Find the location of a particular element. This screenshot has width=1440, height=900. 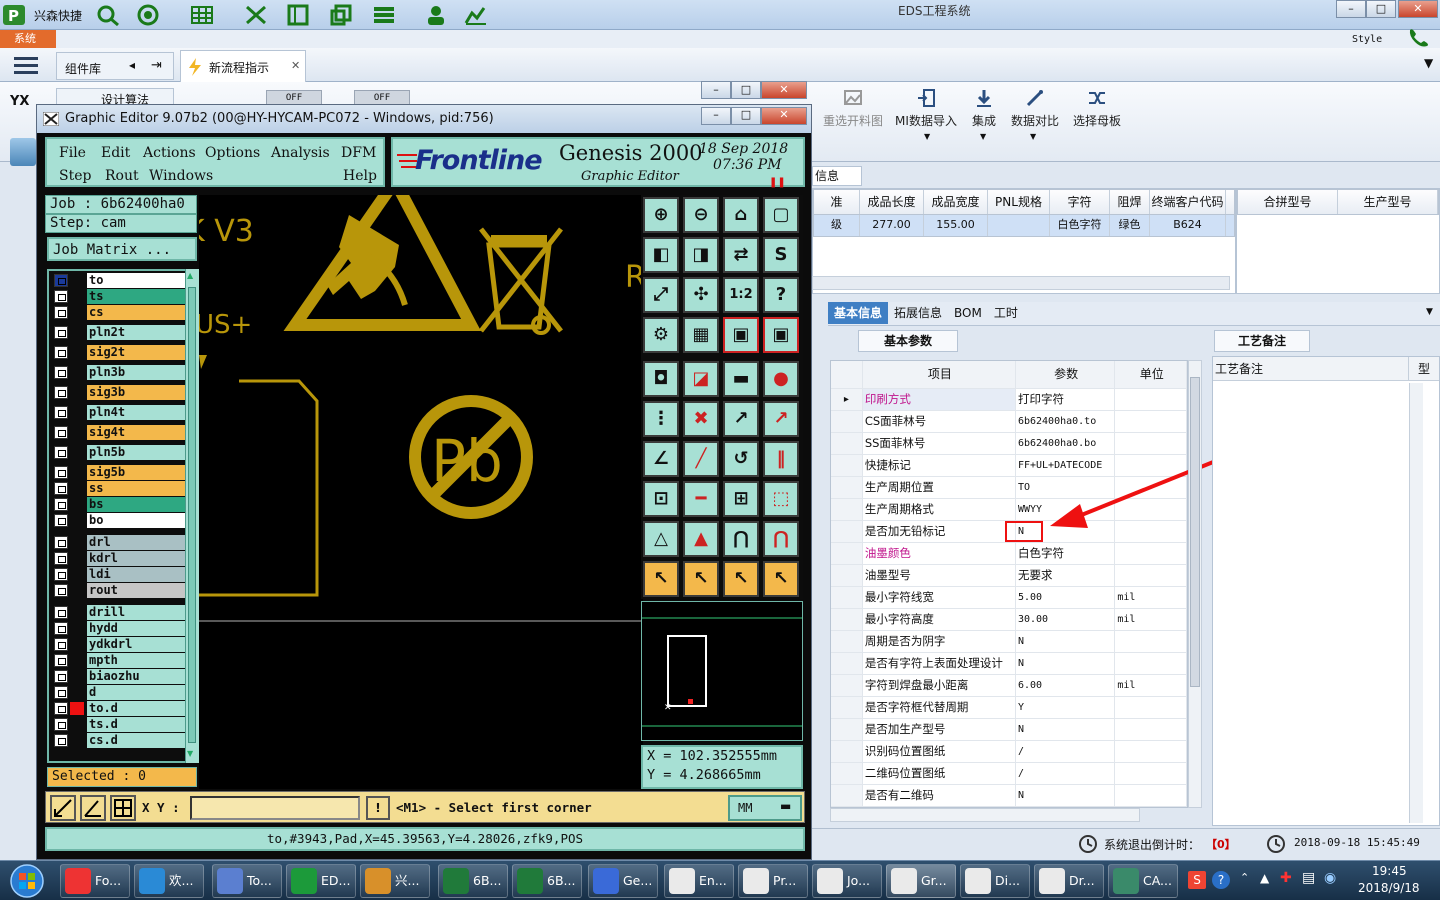

minimize-button: – is located at coordinates (1351, 9).